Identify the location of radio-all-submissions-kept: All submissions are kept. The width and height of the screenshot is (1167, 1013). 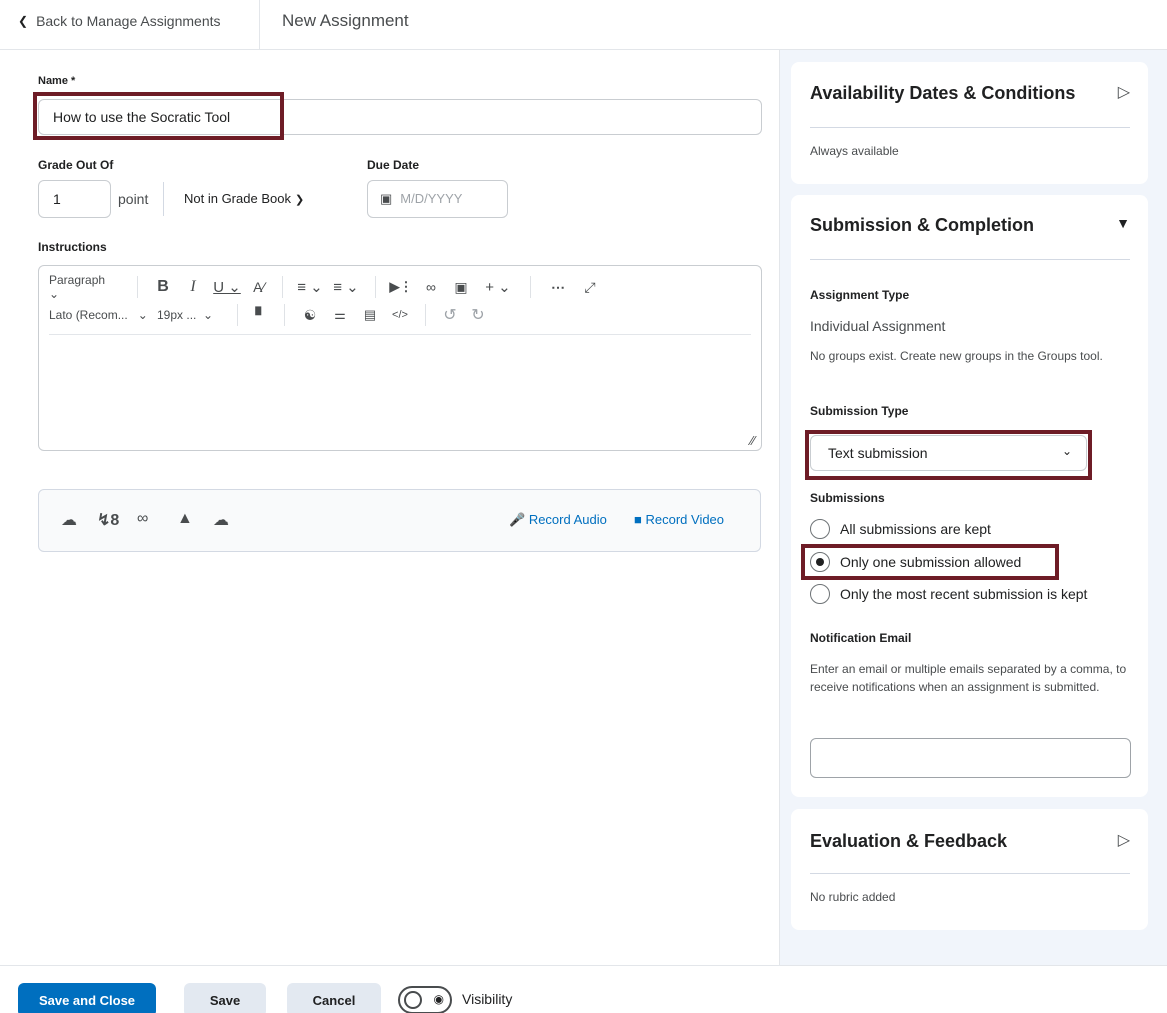
(900, 529).